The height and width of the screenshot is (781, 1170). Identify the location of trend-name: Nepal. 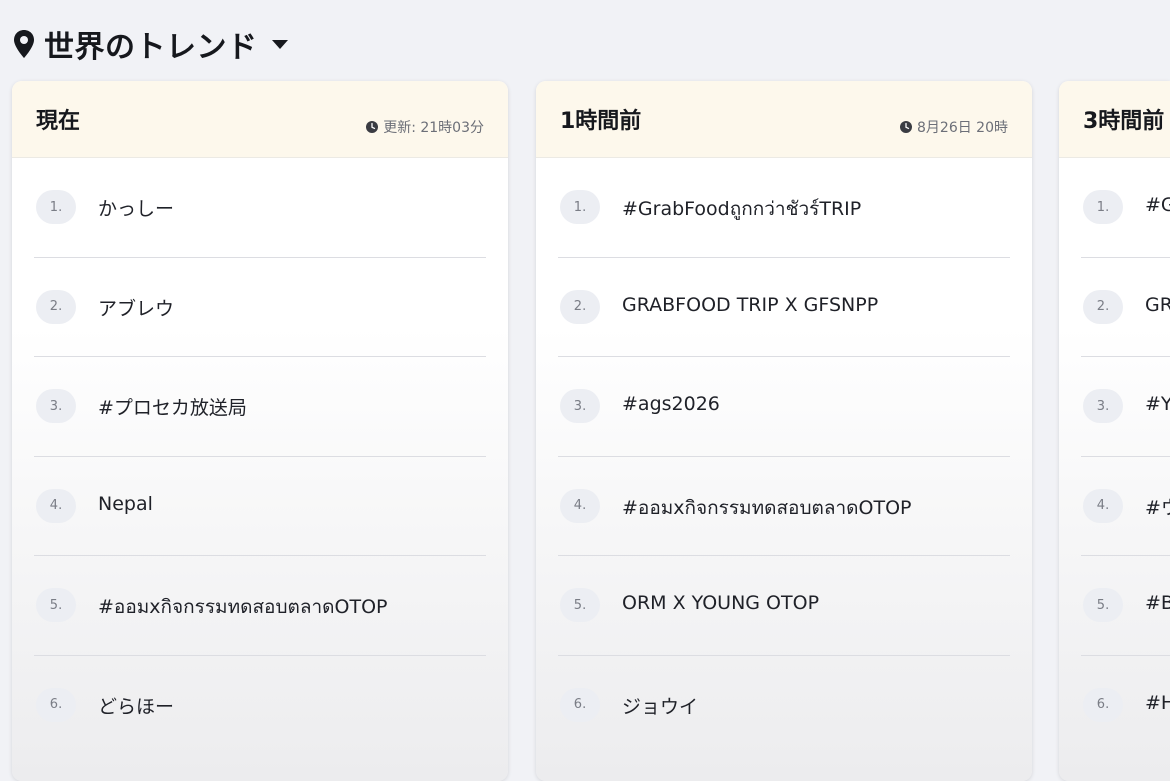
(125, 504).